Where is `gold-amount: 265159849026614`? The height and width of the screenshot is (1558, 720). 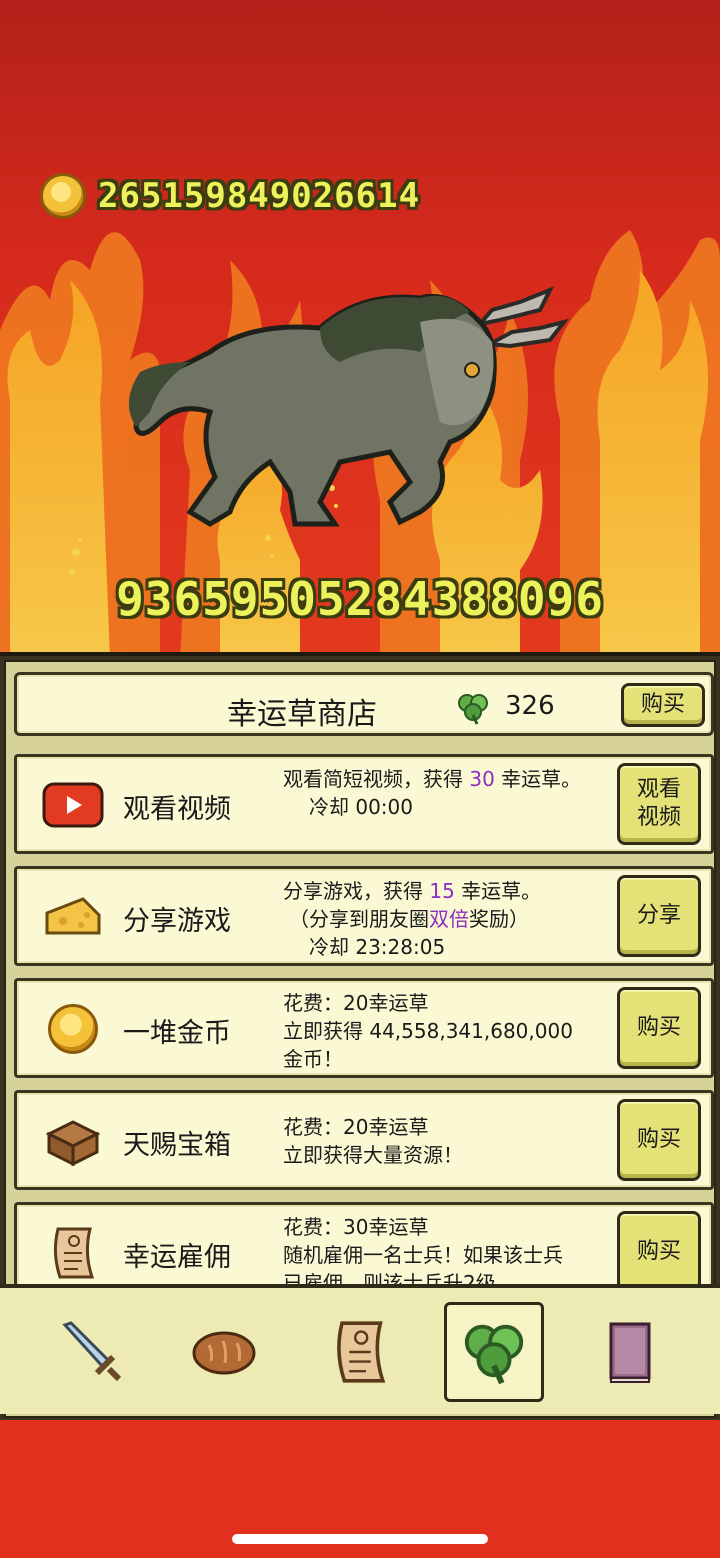 gold-amount: 265159849026614 is located at coordinates (259, 196).